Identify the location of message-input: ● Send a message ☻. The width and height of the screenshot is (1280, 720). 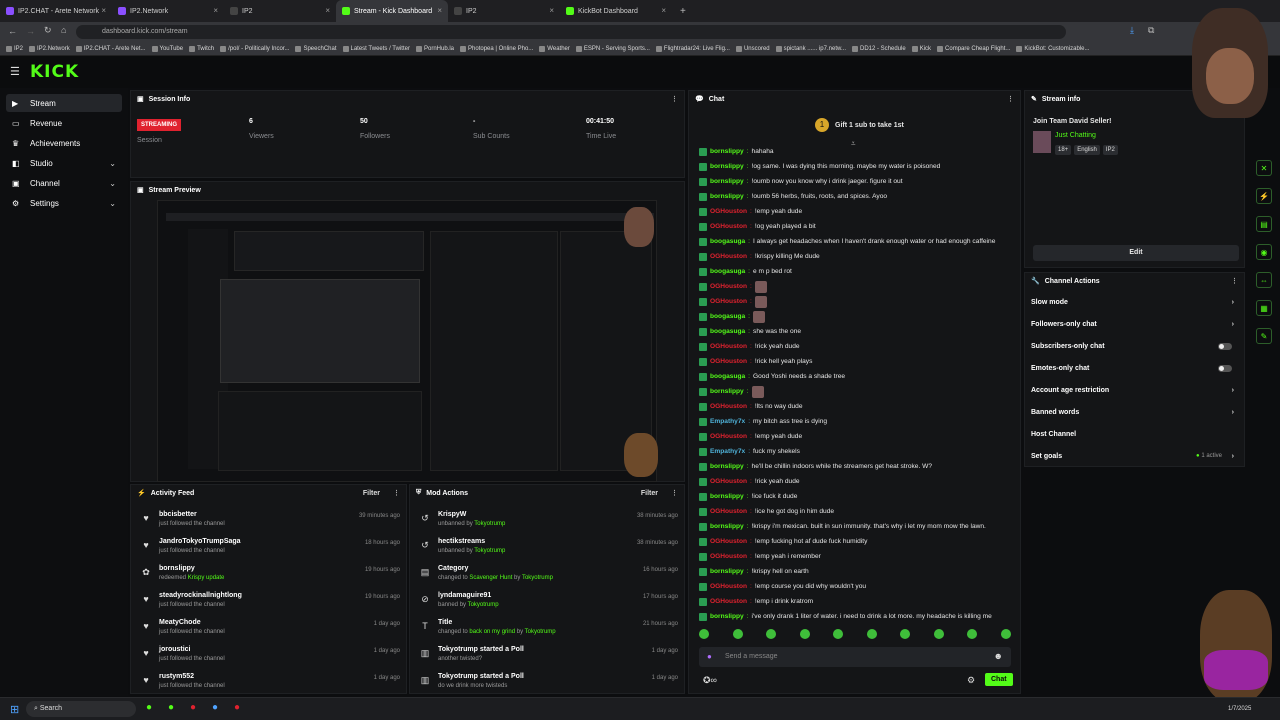
(855, 657).